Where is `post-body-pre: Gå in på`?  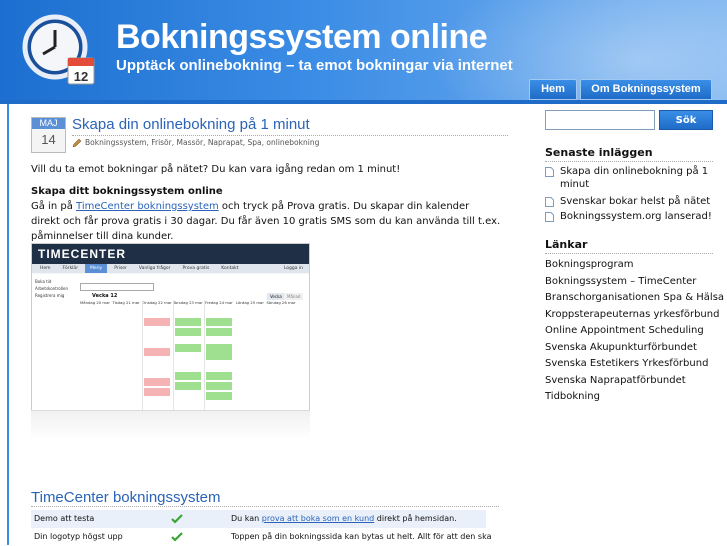 post-body-pre: Gå in på is located at coordinates (54, 206).